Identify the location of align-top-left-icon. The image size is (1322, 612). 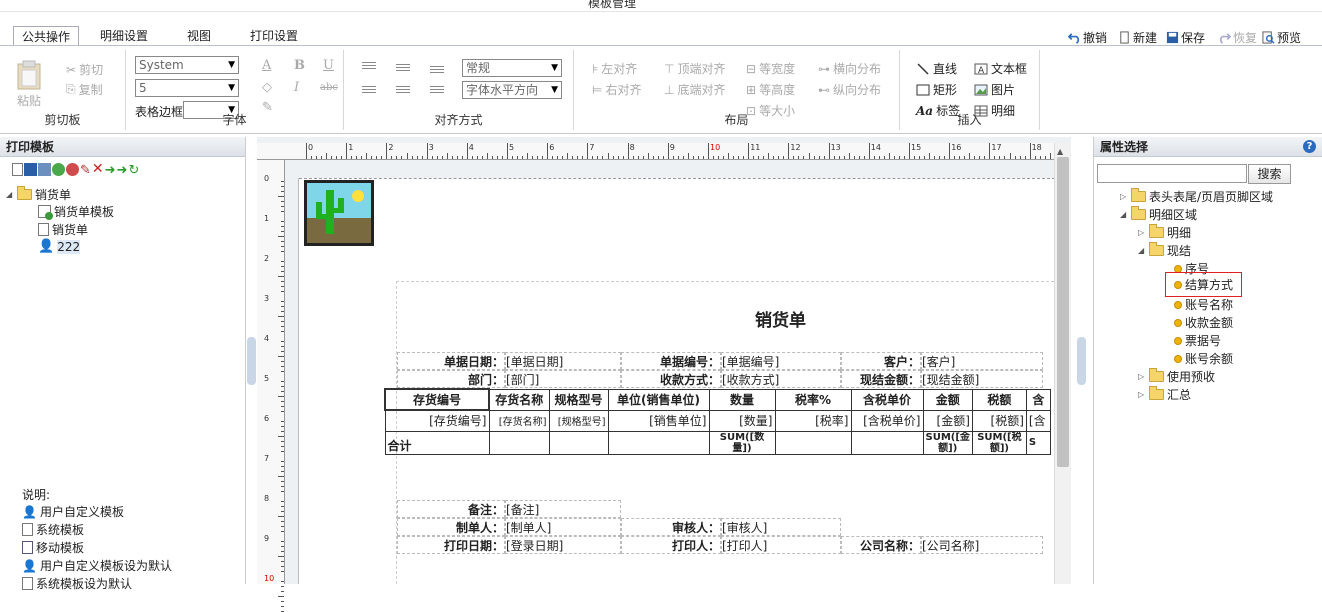
(369, 66).